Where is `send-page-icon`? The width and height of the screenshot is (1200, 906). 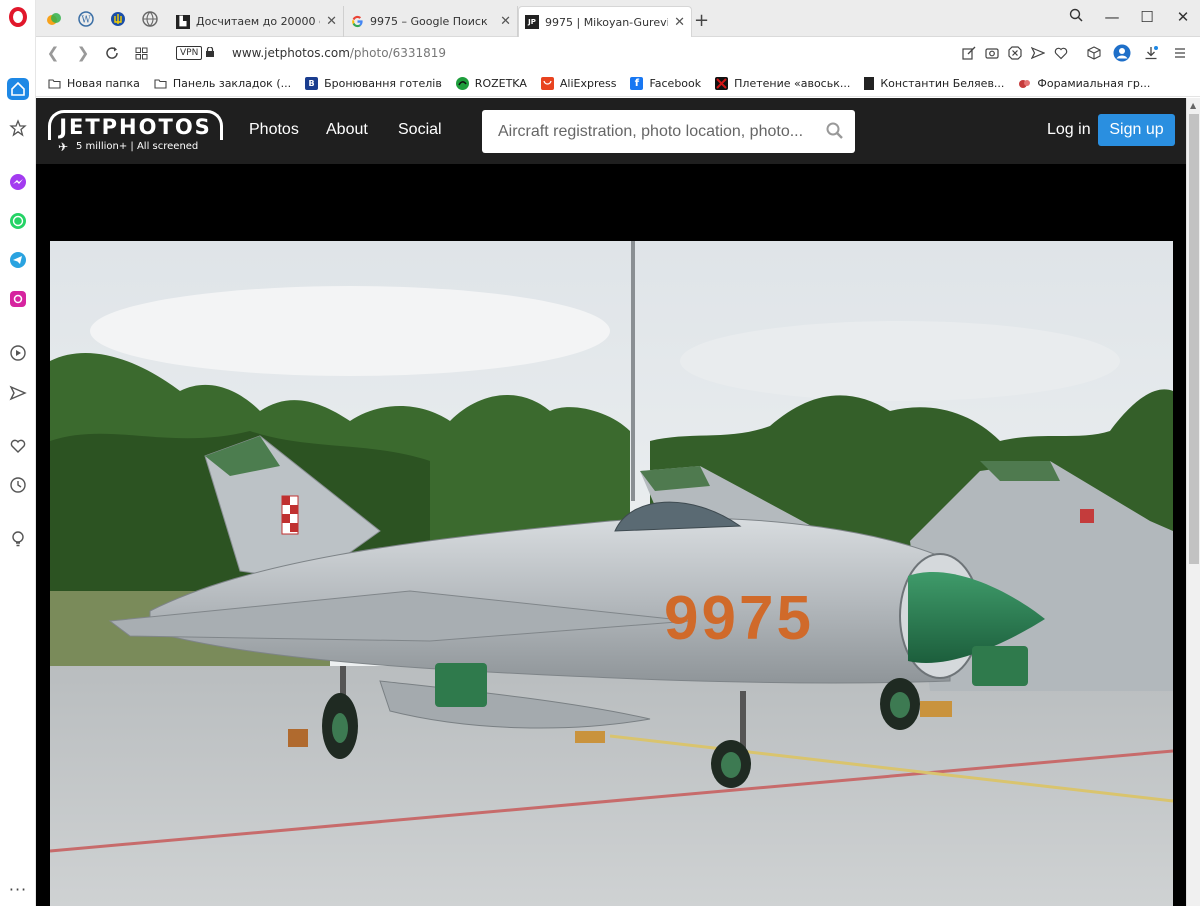
send-page-icon is located at coordinates (1038, 53).